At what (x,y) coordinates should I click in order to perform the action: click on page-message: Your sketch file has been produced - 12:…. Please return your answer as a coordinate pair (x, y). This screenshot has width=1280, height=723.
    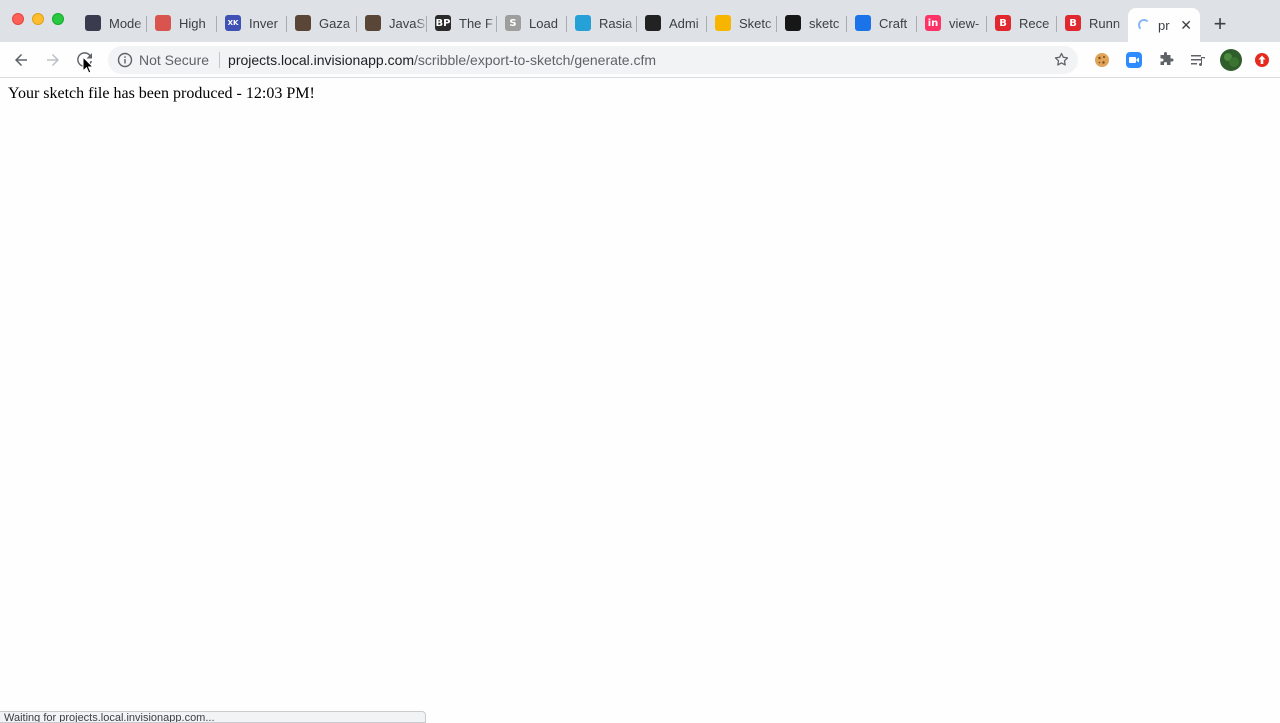
    Looking at the image, I should click on (161, 93).